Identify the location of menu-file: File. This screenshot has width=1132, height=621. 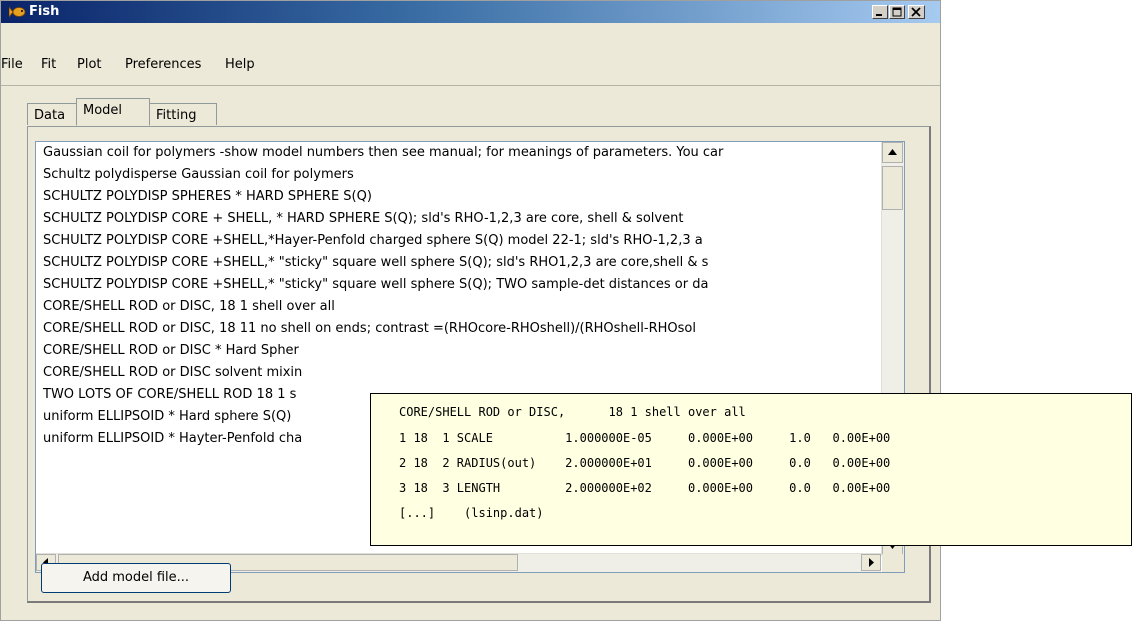
(12, 64).